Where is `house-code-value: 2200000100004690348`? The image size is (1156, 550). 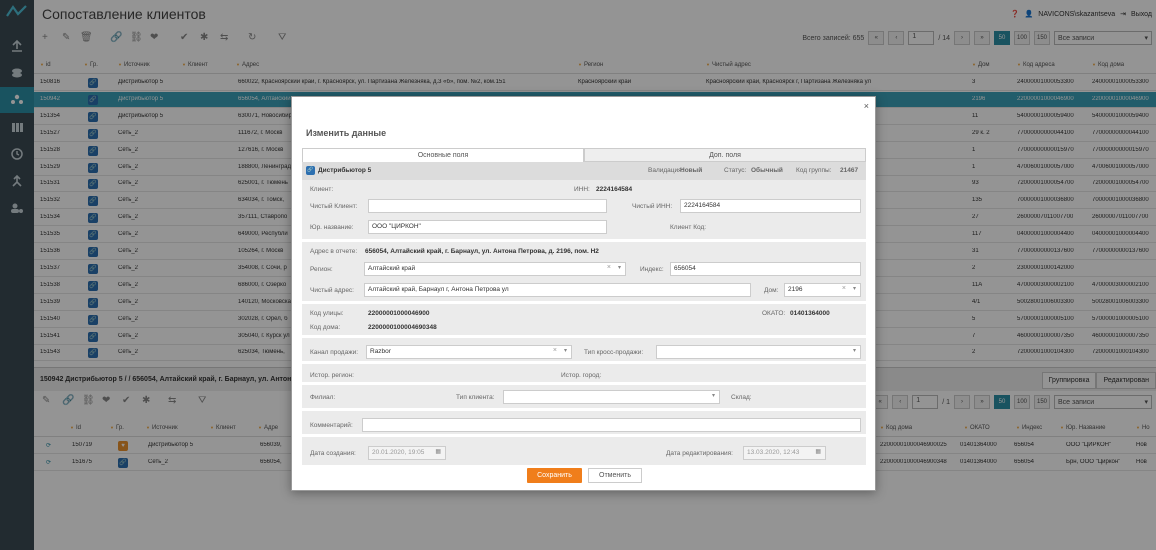
house-code-value: 2200000100004690348 is located at coordinates (402, 327).